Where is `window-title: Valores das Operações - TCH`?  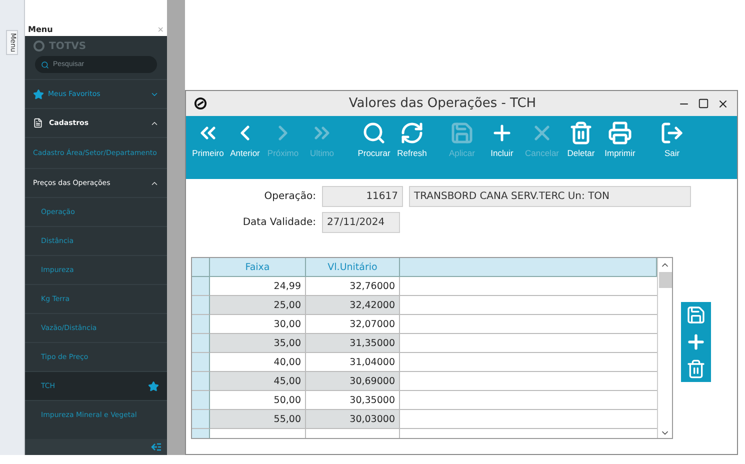
window-title: Valores das Operações - TCH is located at coordinates (443, 103).